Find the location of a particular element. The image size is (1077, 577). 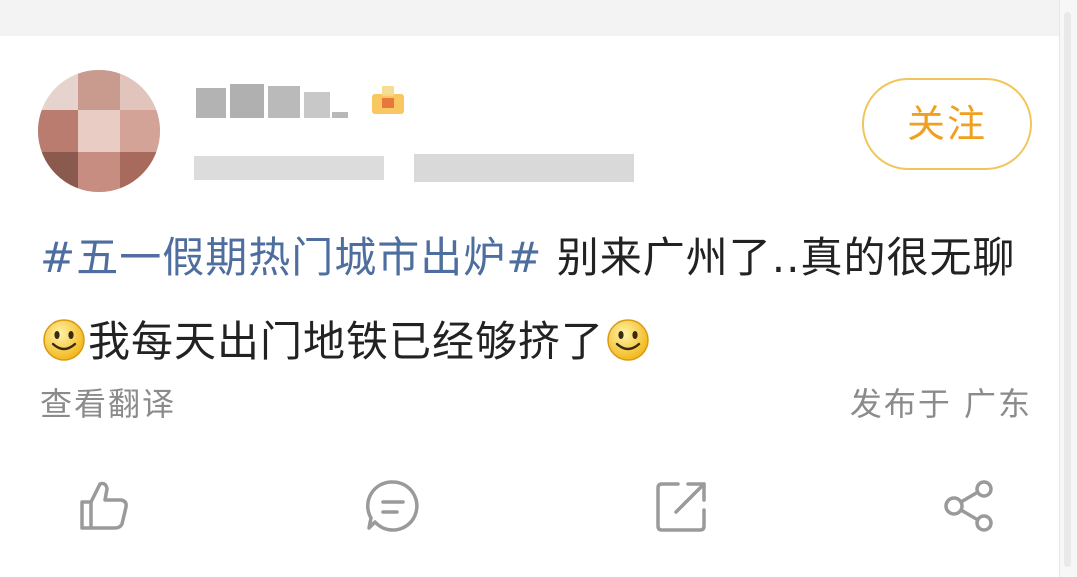

post-location: 发布于 广东 is located at coordinates (940, 404).